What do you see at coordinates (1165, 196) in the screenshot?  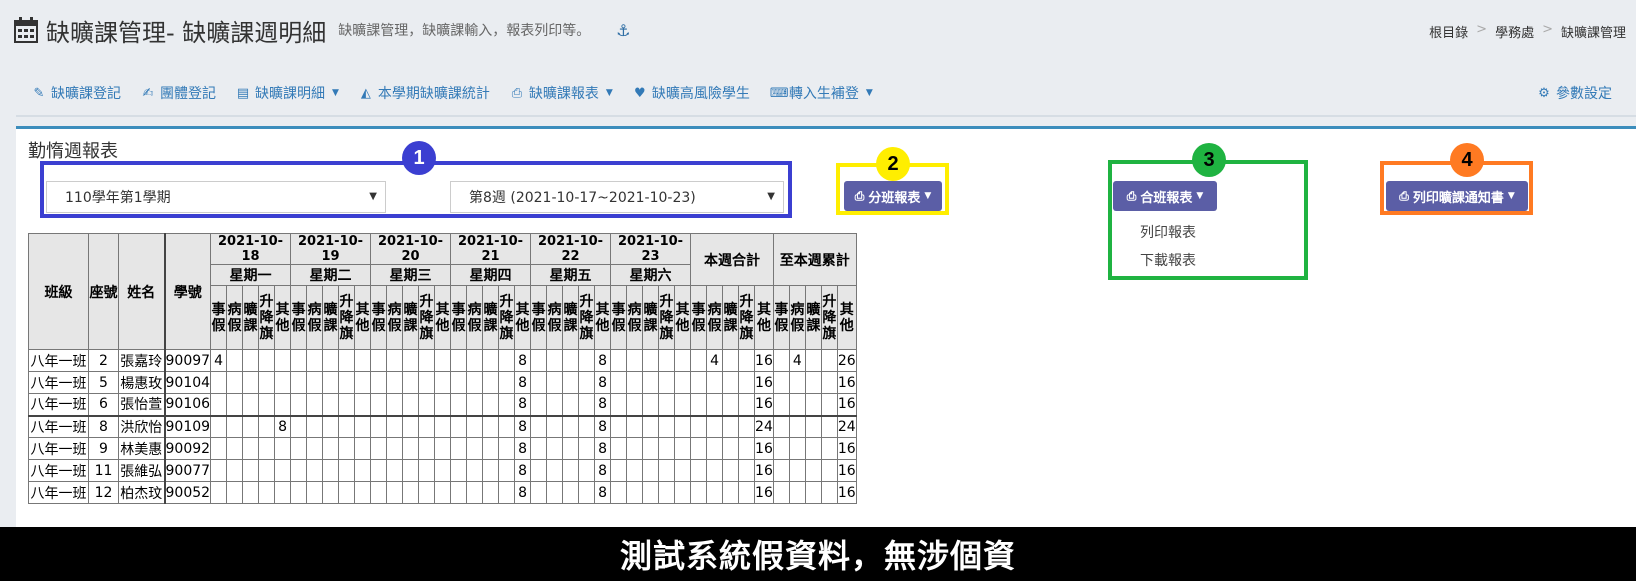 I see `combined-report-button: ⎙ 合班報表 ▼` at bounding box center [1165, 196].